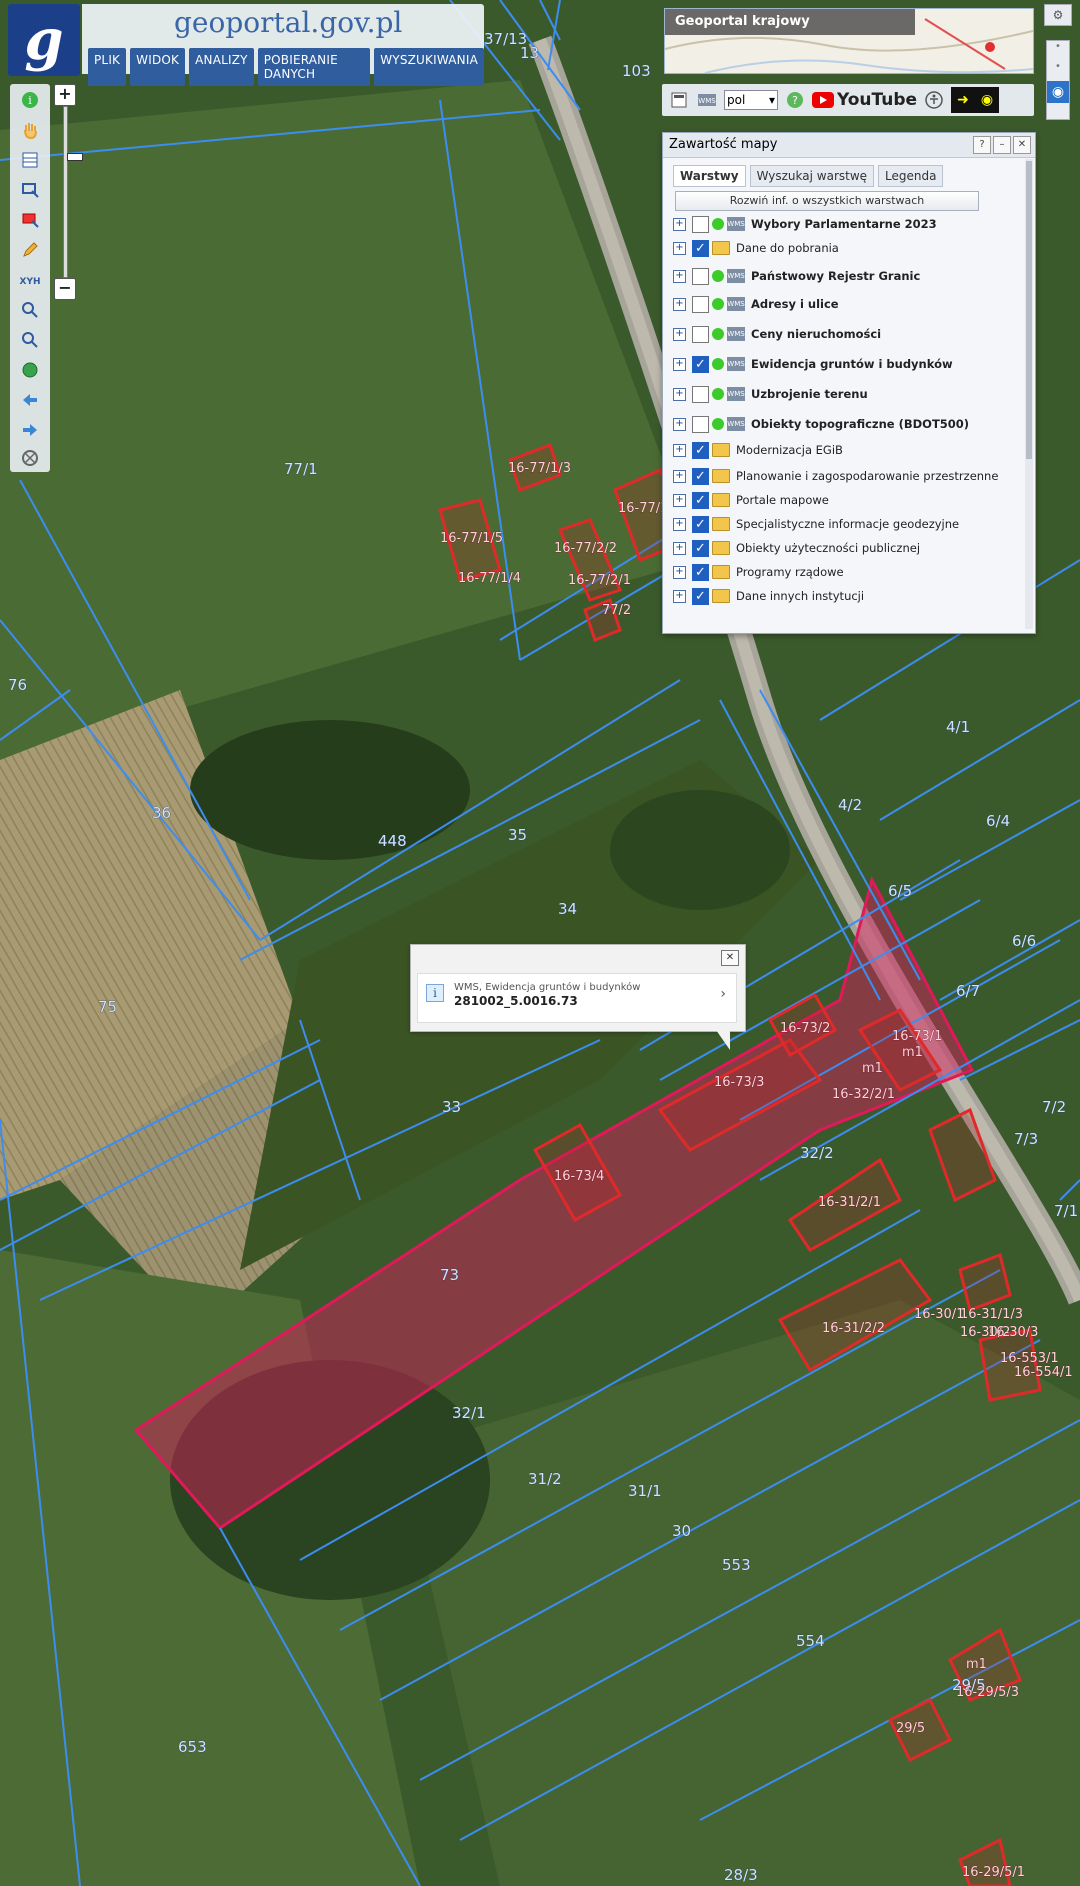  Describe the element at coordinates (843, 276) in the screenshot. I see `layer-row: + WMS Państwowy Rejestr Granic` at that location.